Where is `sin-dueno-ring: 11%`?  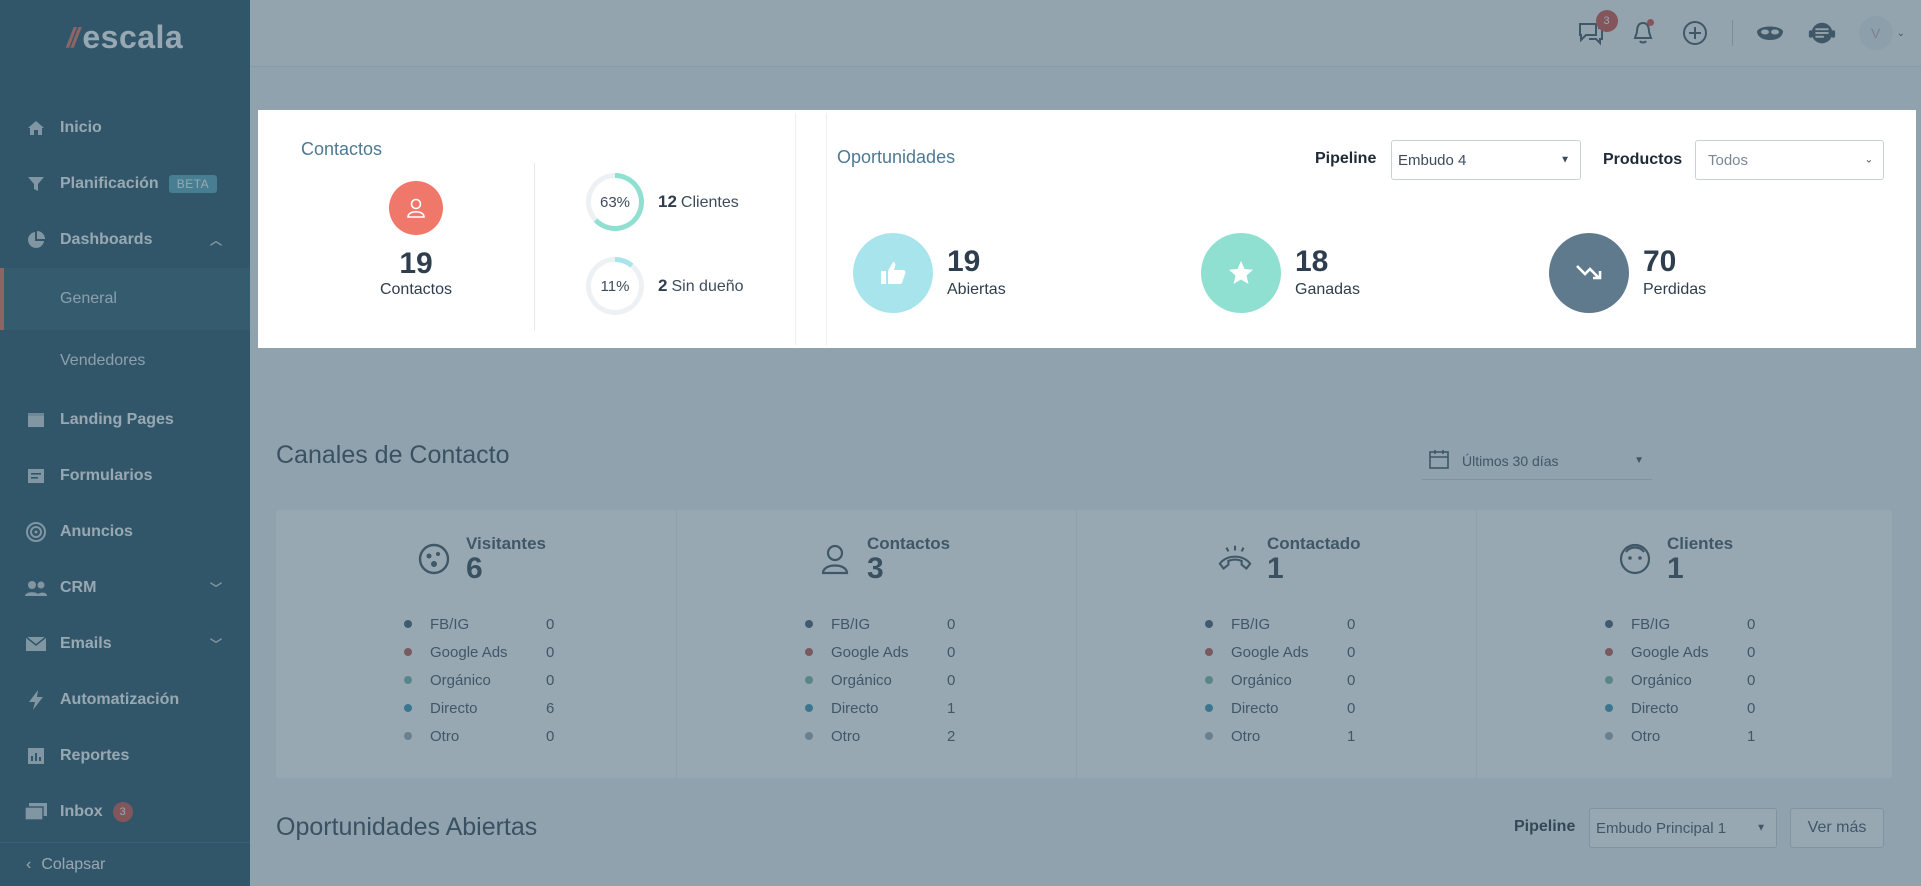 sin-dueno-ring: 11% is located at coordinates (615, 286).